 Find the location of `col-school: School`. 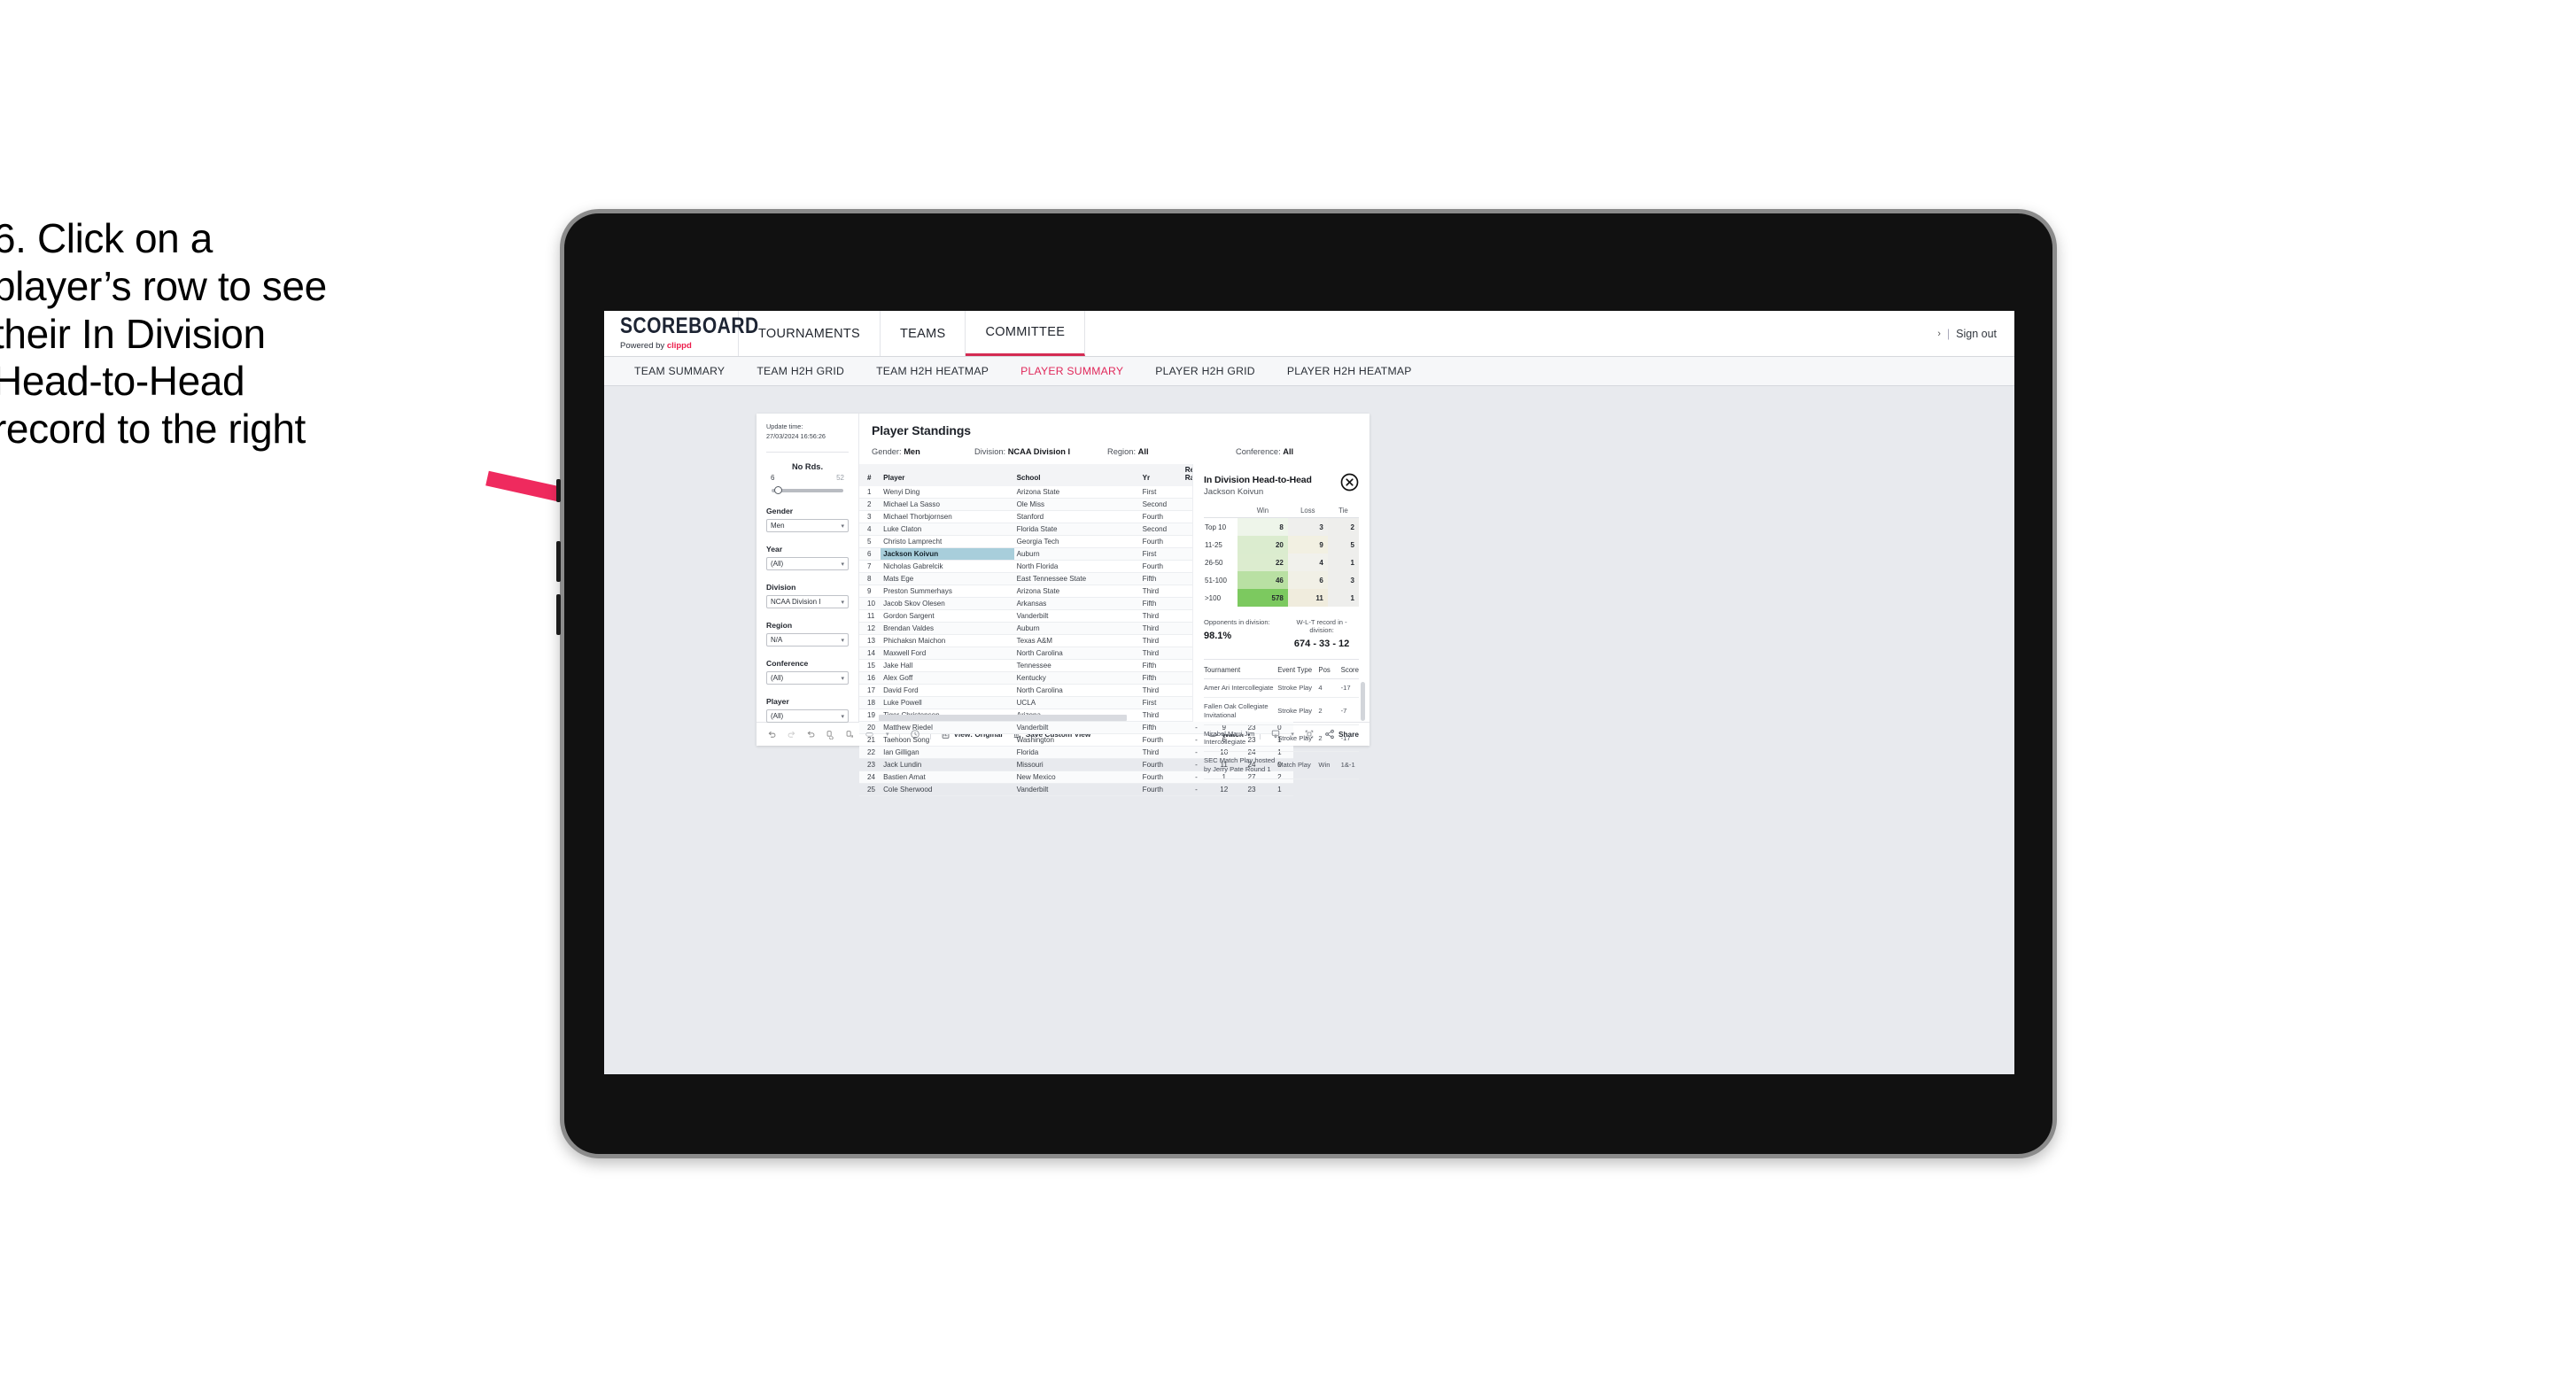

col-school: School is located at coordinates (1076, 475).